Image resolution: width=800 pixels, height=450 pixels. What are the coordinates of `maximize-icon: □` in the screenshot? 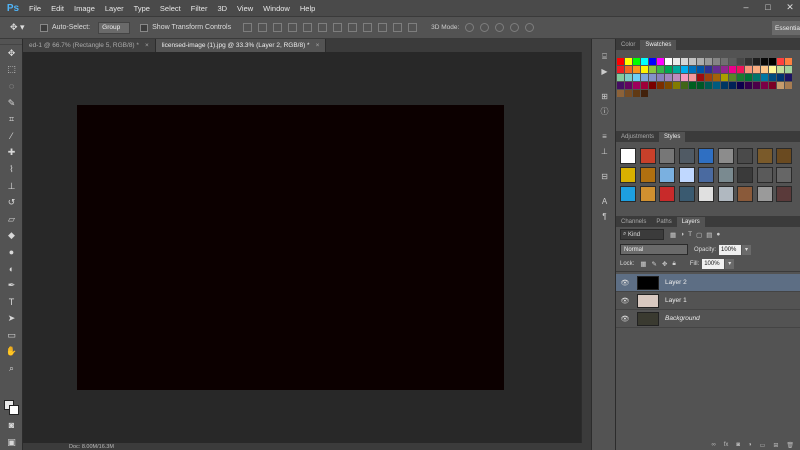 It's located at (768, 7).